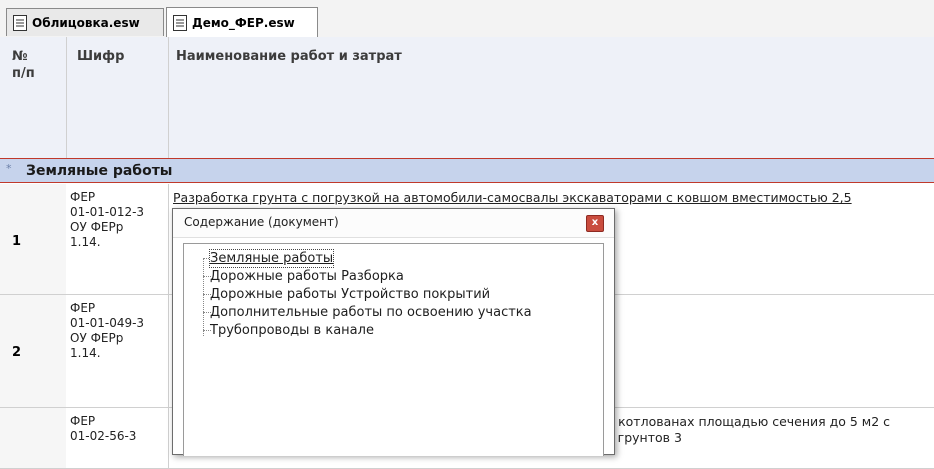 The width and height of the screenshot is (934, 469). I want to click on row-description-right-cont: а грунтов 3, so click(644, 437).